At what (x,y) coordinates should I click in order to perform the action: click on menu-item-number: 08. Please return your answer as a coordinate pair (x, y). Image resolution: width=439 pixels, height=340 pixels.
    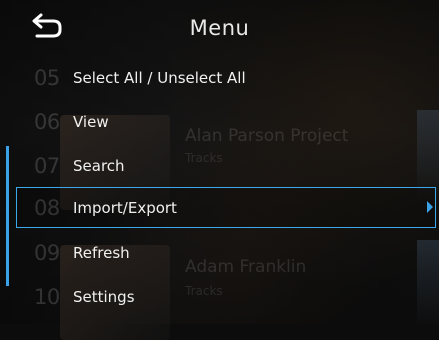
    Looking at the image, I should click on (47, 207).